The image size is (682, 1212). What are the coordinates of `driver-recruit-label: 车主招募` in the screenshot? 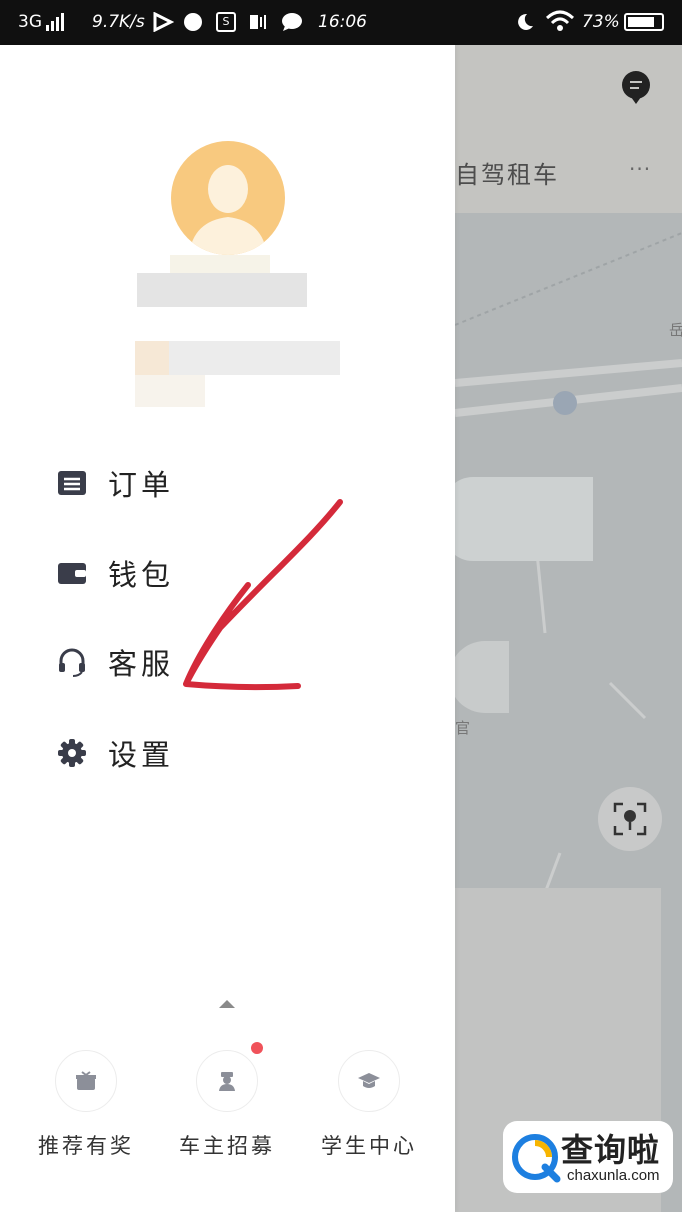 It's located at (227, 1146).